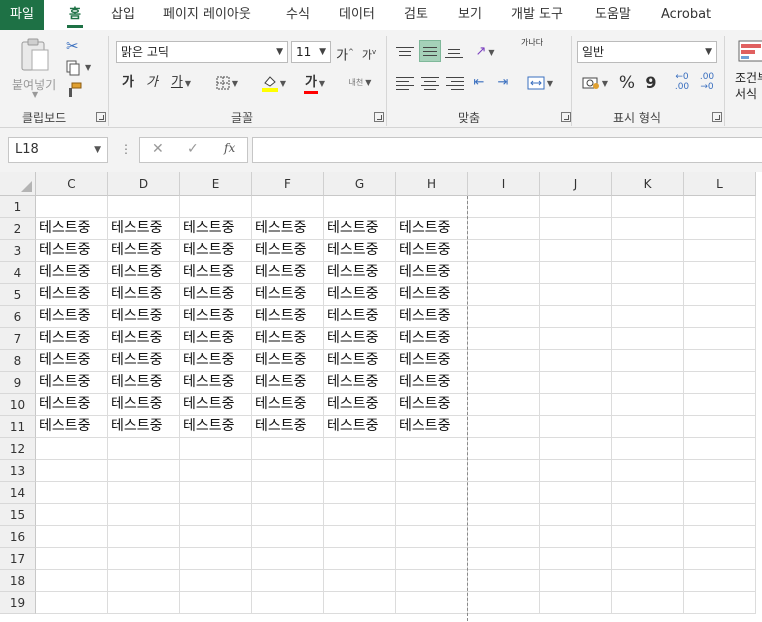 This screenshot has width=762, height=622. I want to click on cell-I15, so click(504, 515).